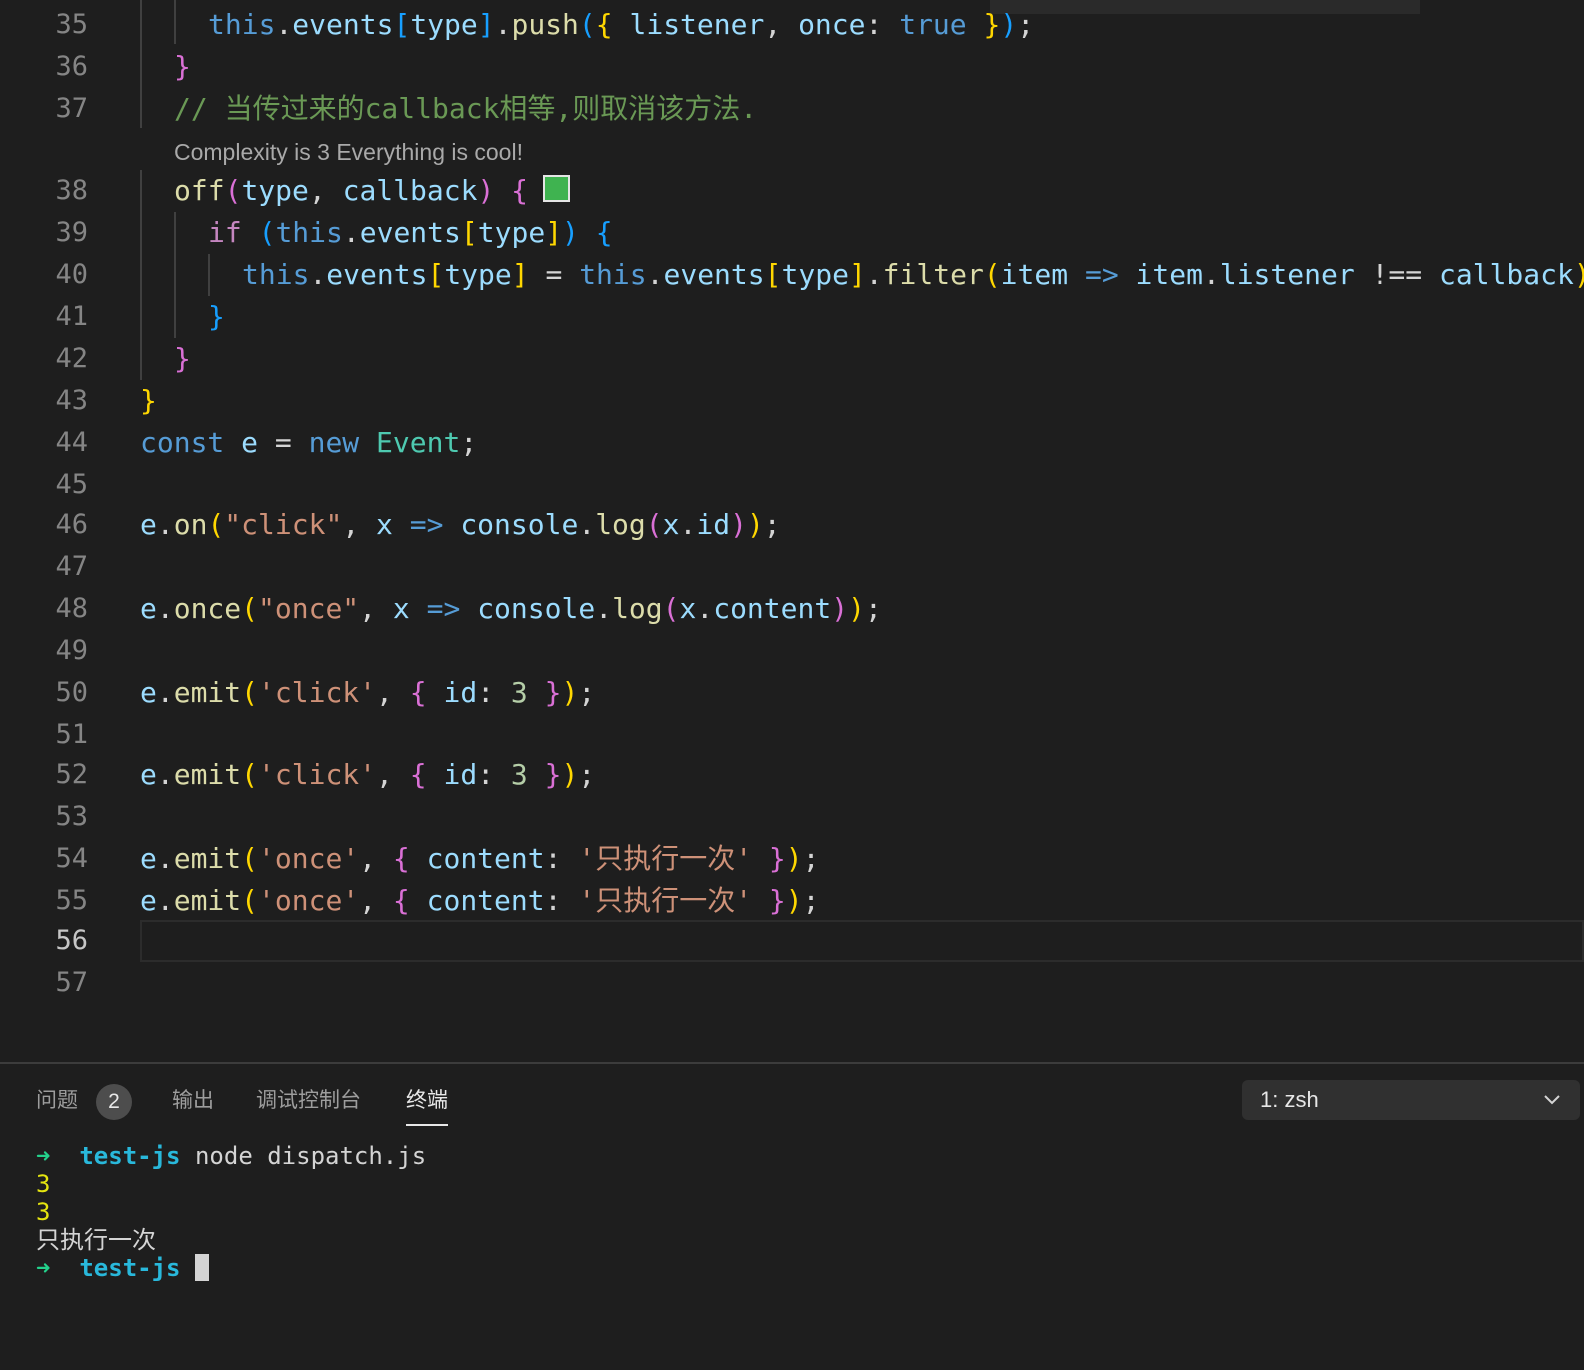 The width and height of the screenshot is (1584, 1370). Describe the element at coordinates (465, 109) in the screenshot. I see `code-text: // 当传过来的callback相等,则取消该方法.` at that location.